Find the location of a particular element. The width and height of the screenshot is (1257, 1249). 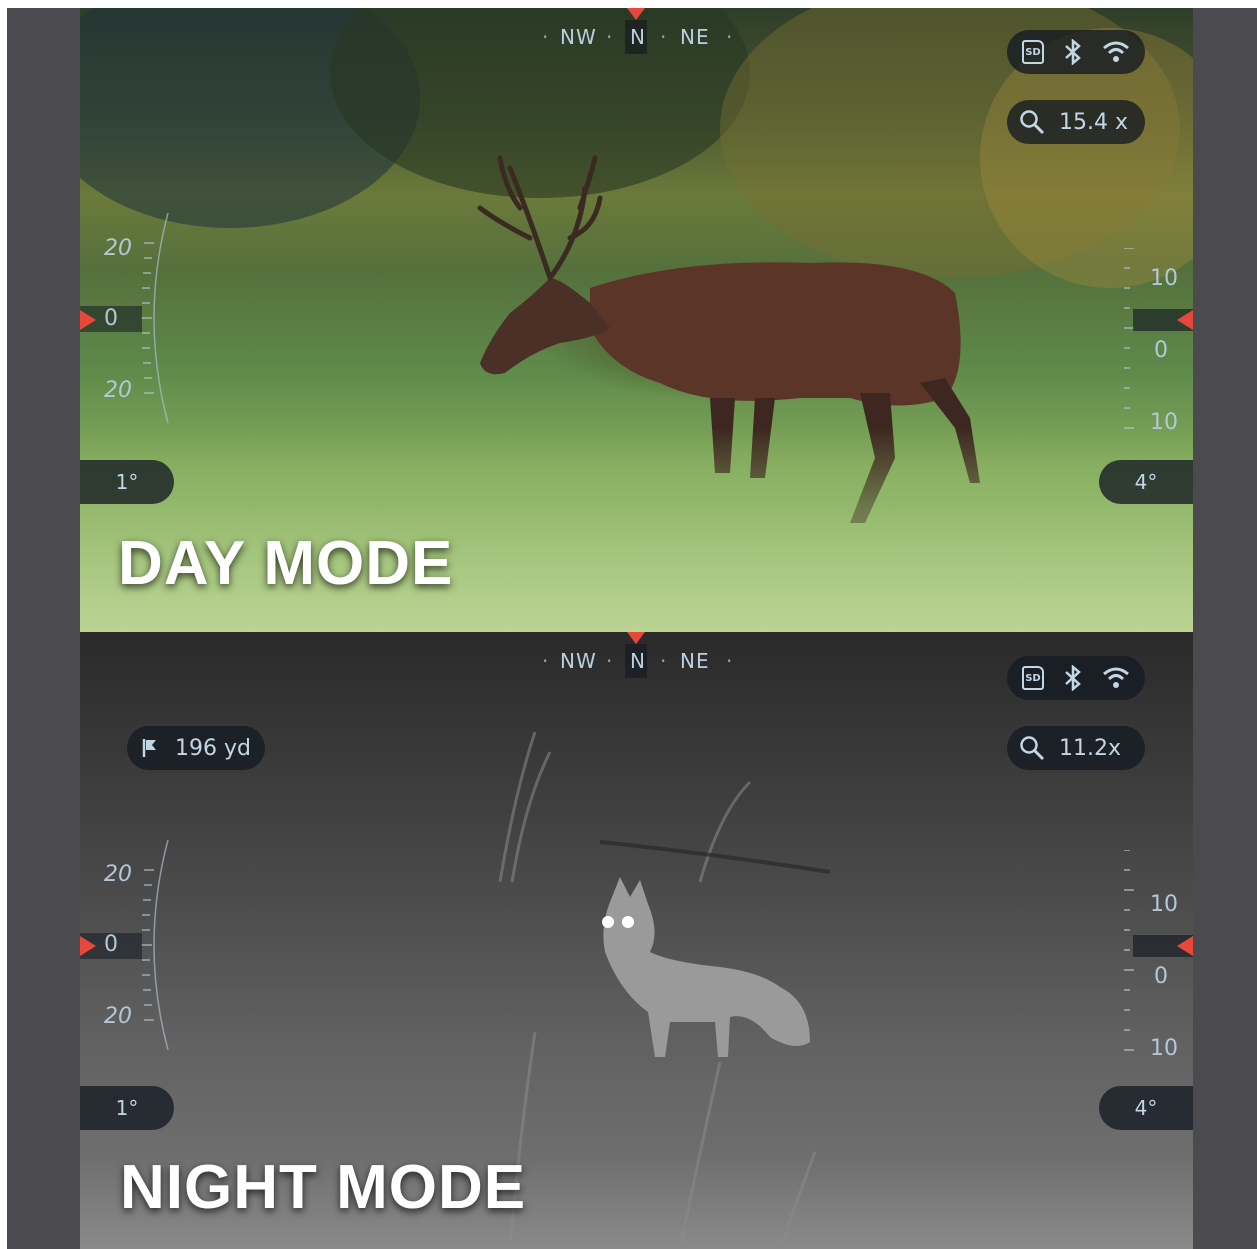

fox-illustration is located at coordinates (706, 967).